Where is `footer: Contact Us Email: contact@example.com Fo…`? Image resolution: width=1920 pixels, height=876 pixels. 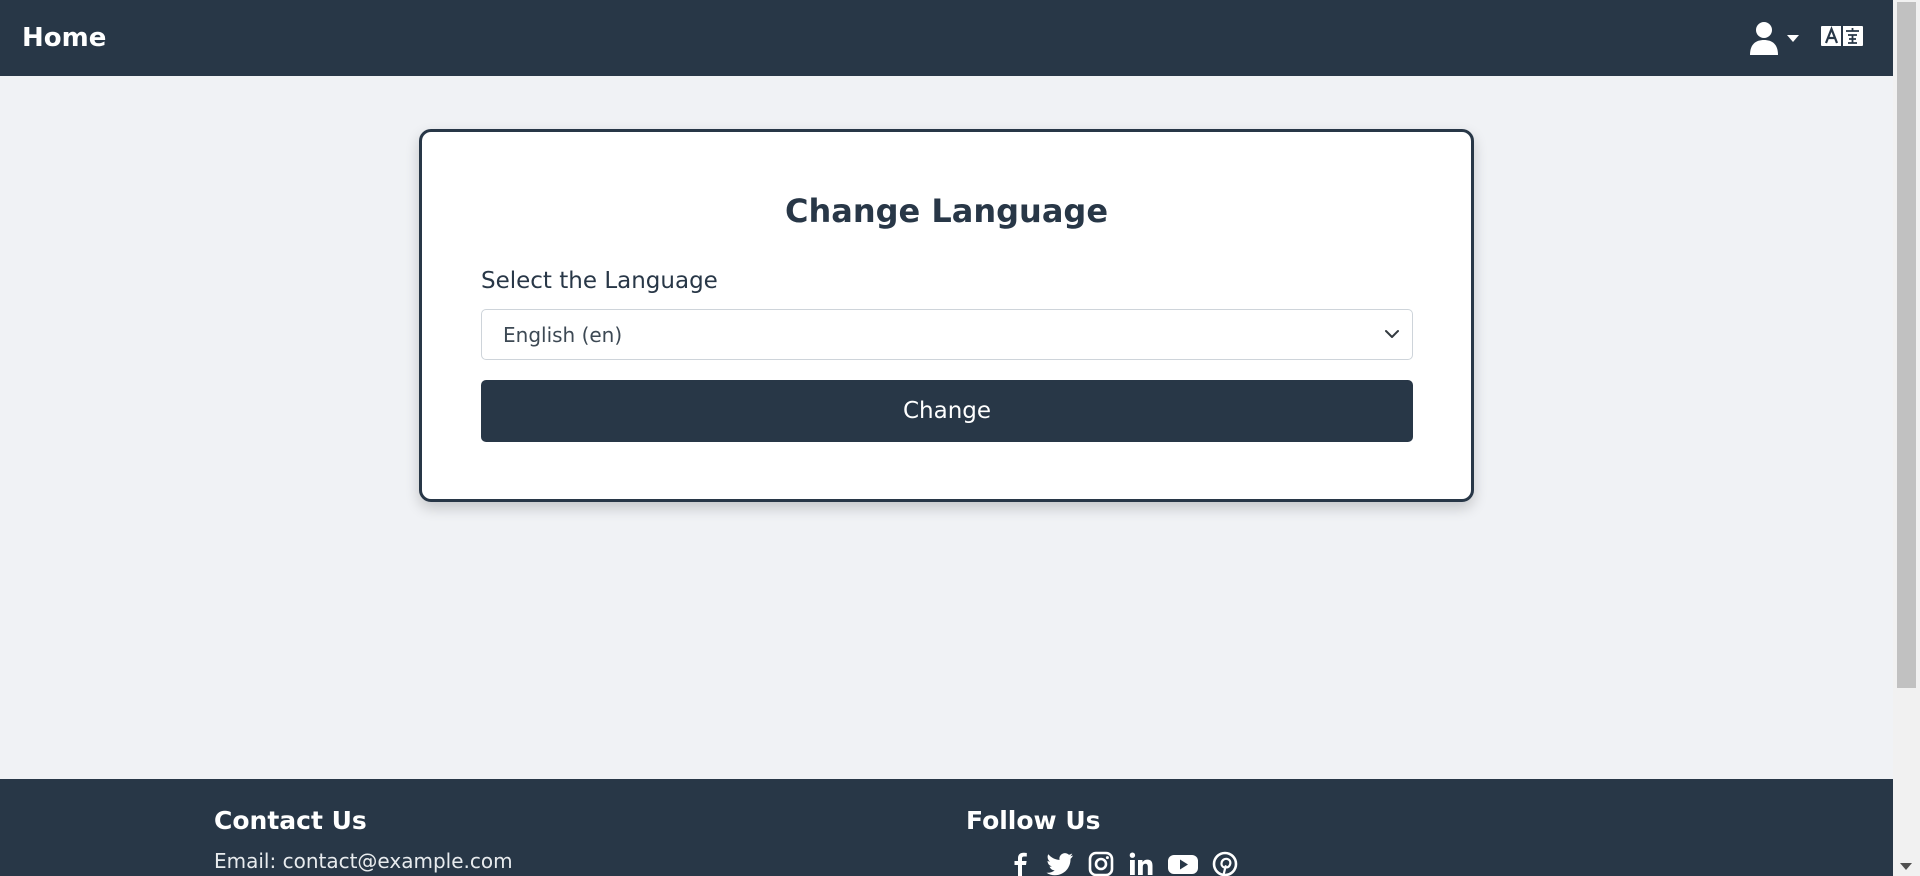
footer: Contact Us Email: contact@example.com Fo… is located at coordinates (946, 827).